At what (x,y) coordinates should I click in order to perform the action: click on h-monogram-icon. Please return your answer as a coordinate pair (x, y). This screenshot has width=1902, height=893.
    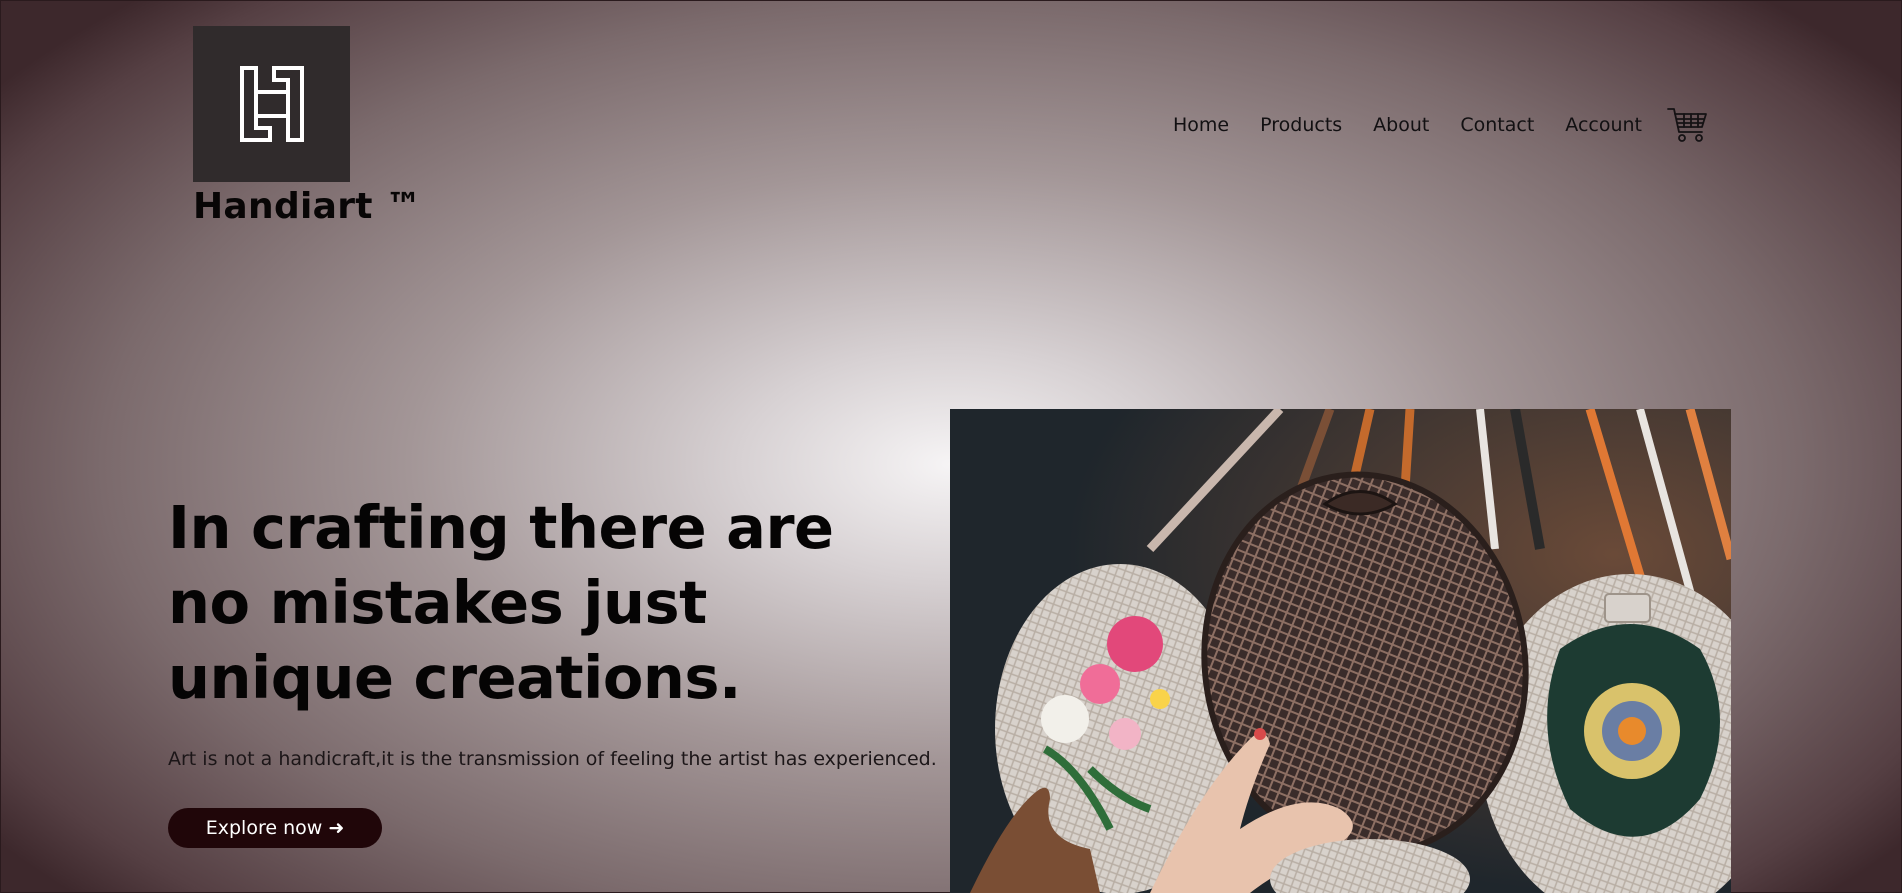
    Looking at the image, I should click on (271, 104).